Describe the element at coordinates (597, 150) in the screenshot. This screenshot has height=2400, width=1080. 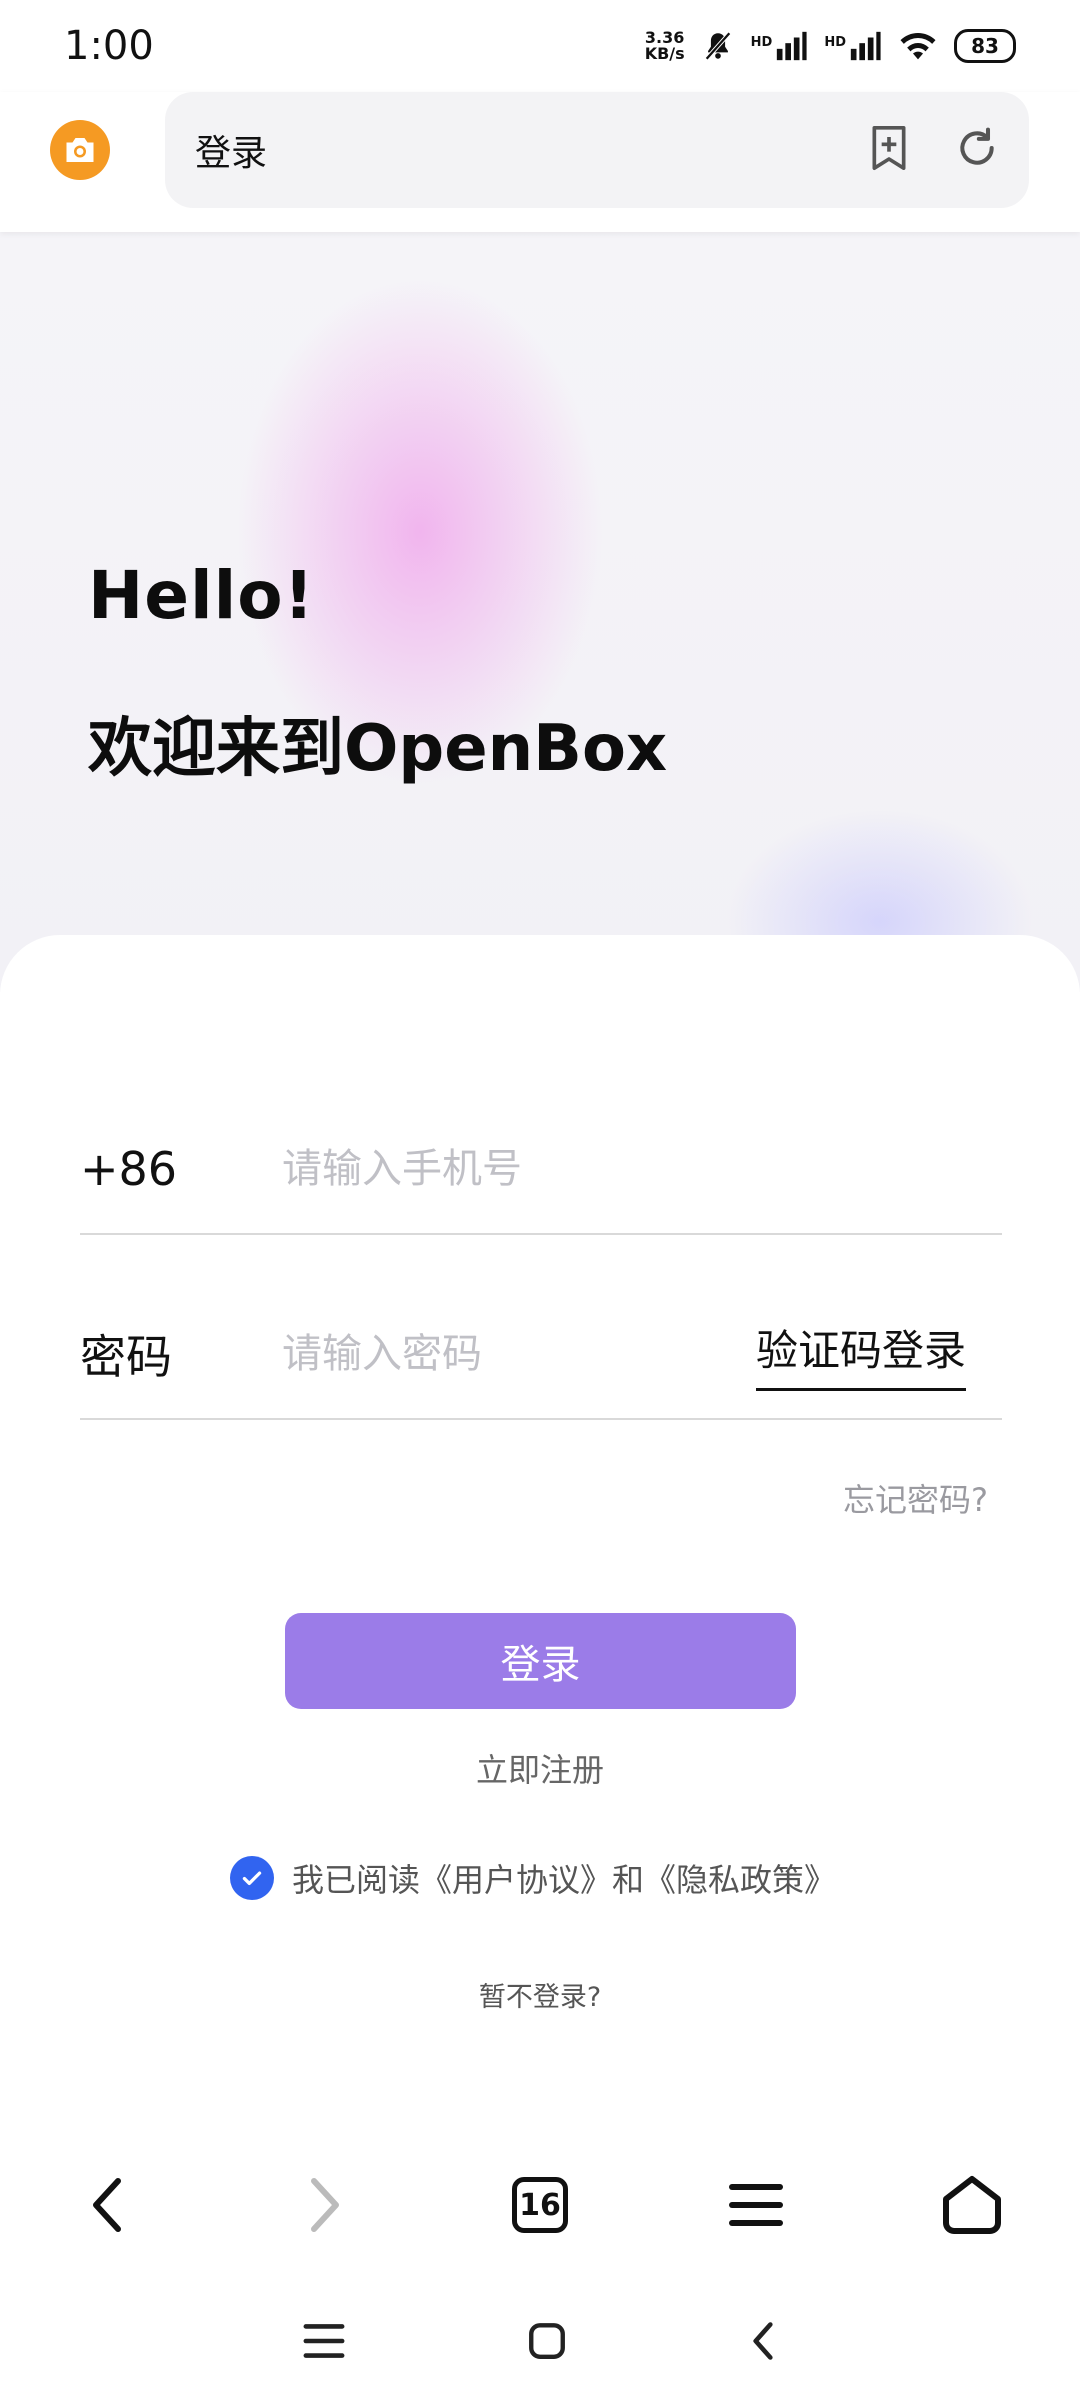
I see `address-bar: 登录` at that location.